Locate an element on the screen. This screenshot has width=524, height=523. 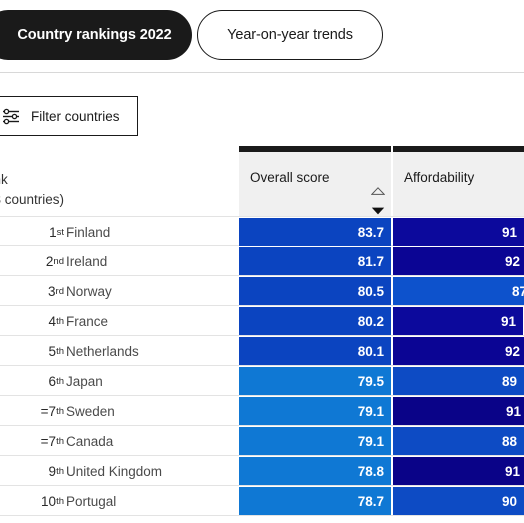
column-header-overall-score-label: Overall score is located at coordinates (290, 177).